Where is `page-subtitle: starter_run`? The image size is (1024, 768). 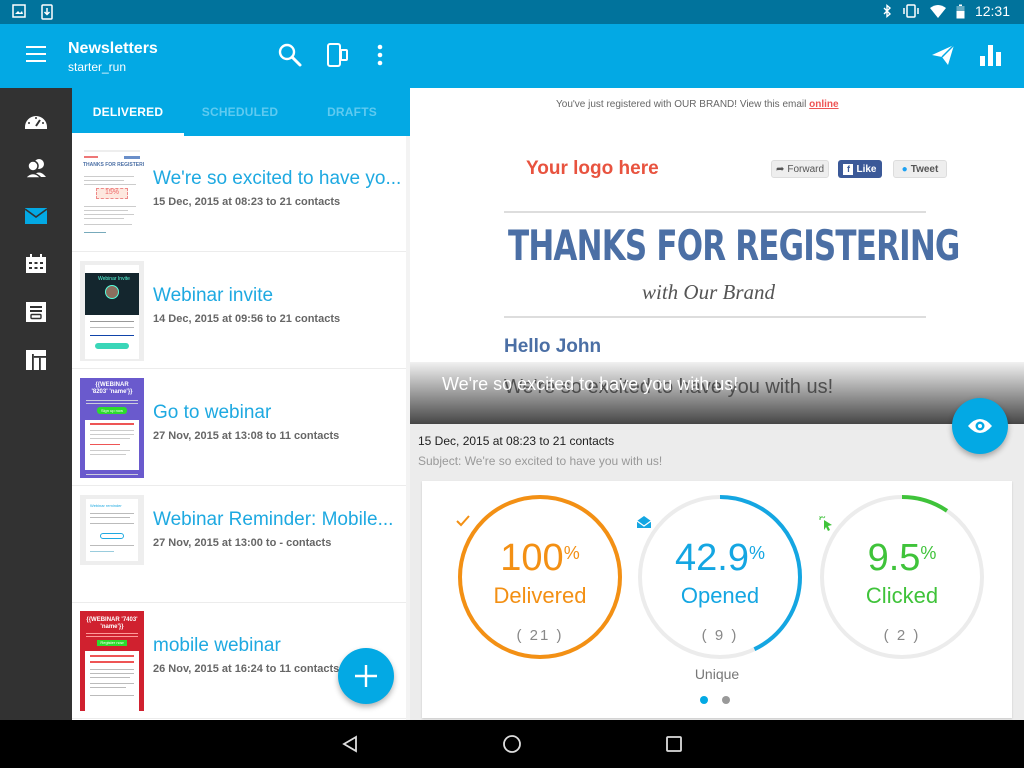 page-subtitle: starter_run is located at coordinates (97, 67).